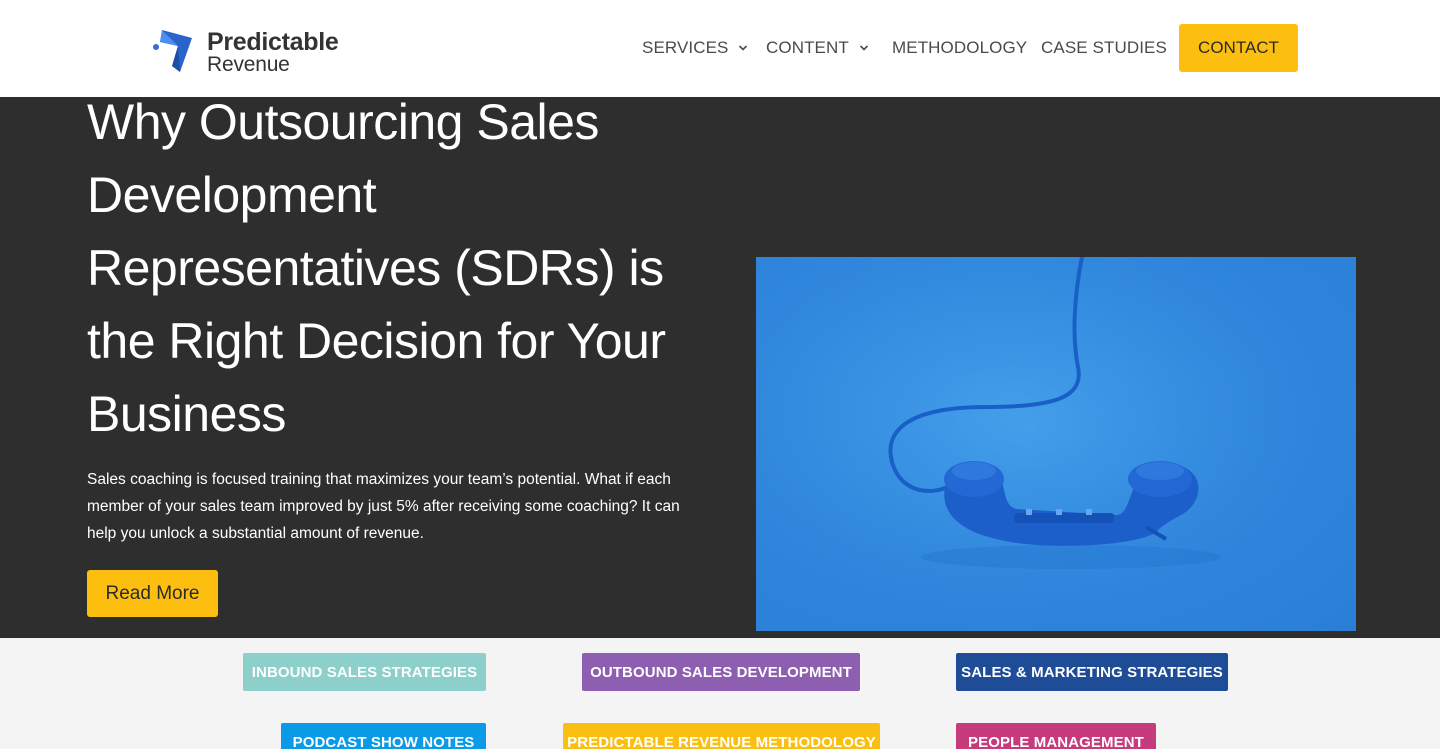  I want to click on contact-button: CONTACT, so click(1238, 48).